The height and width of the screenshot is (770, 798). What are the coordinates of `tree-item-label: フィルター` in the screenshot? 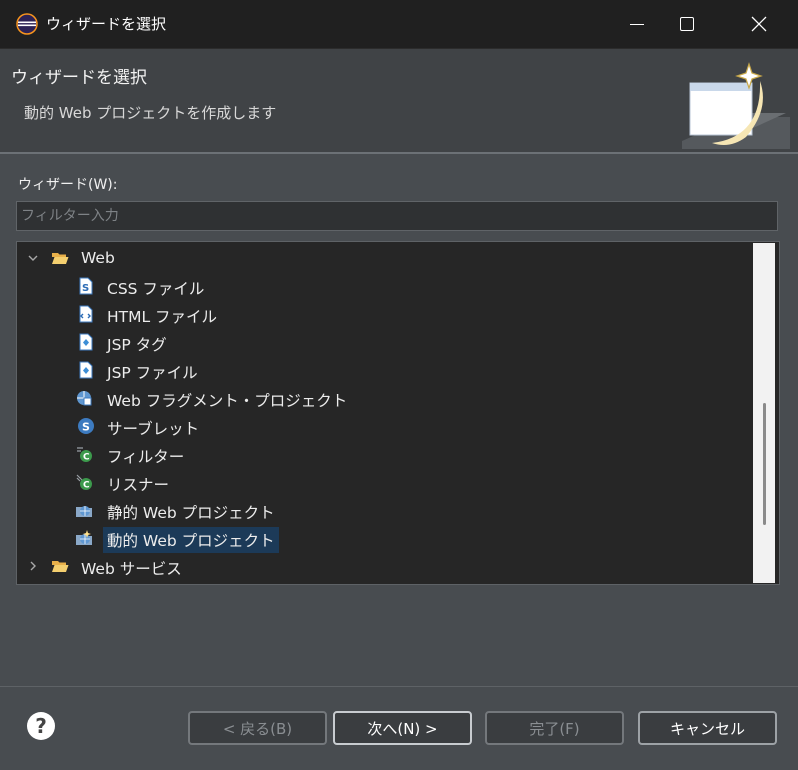 It's located at (146, 457).